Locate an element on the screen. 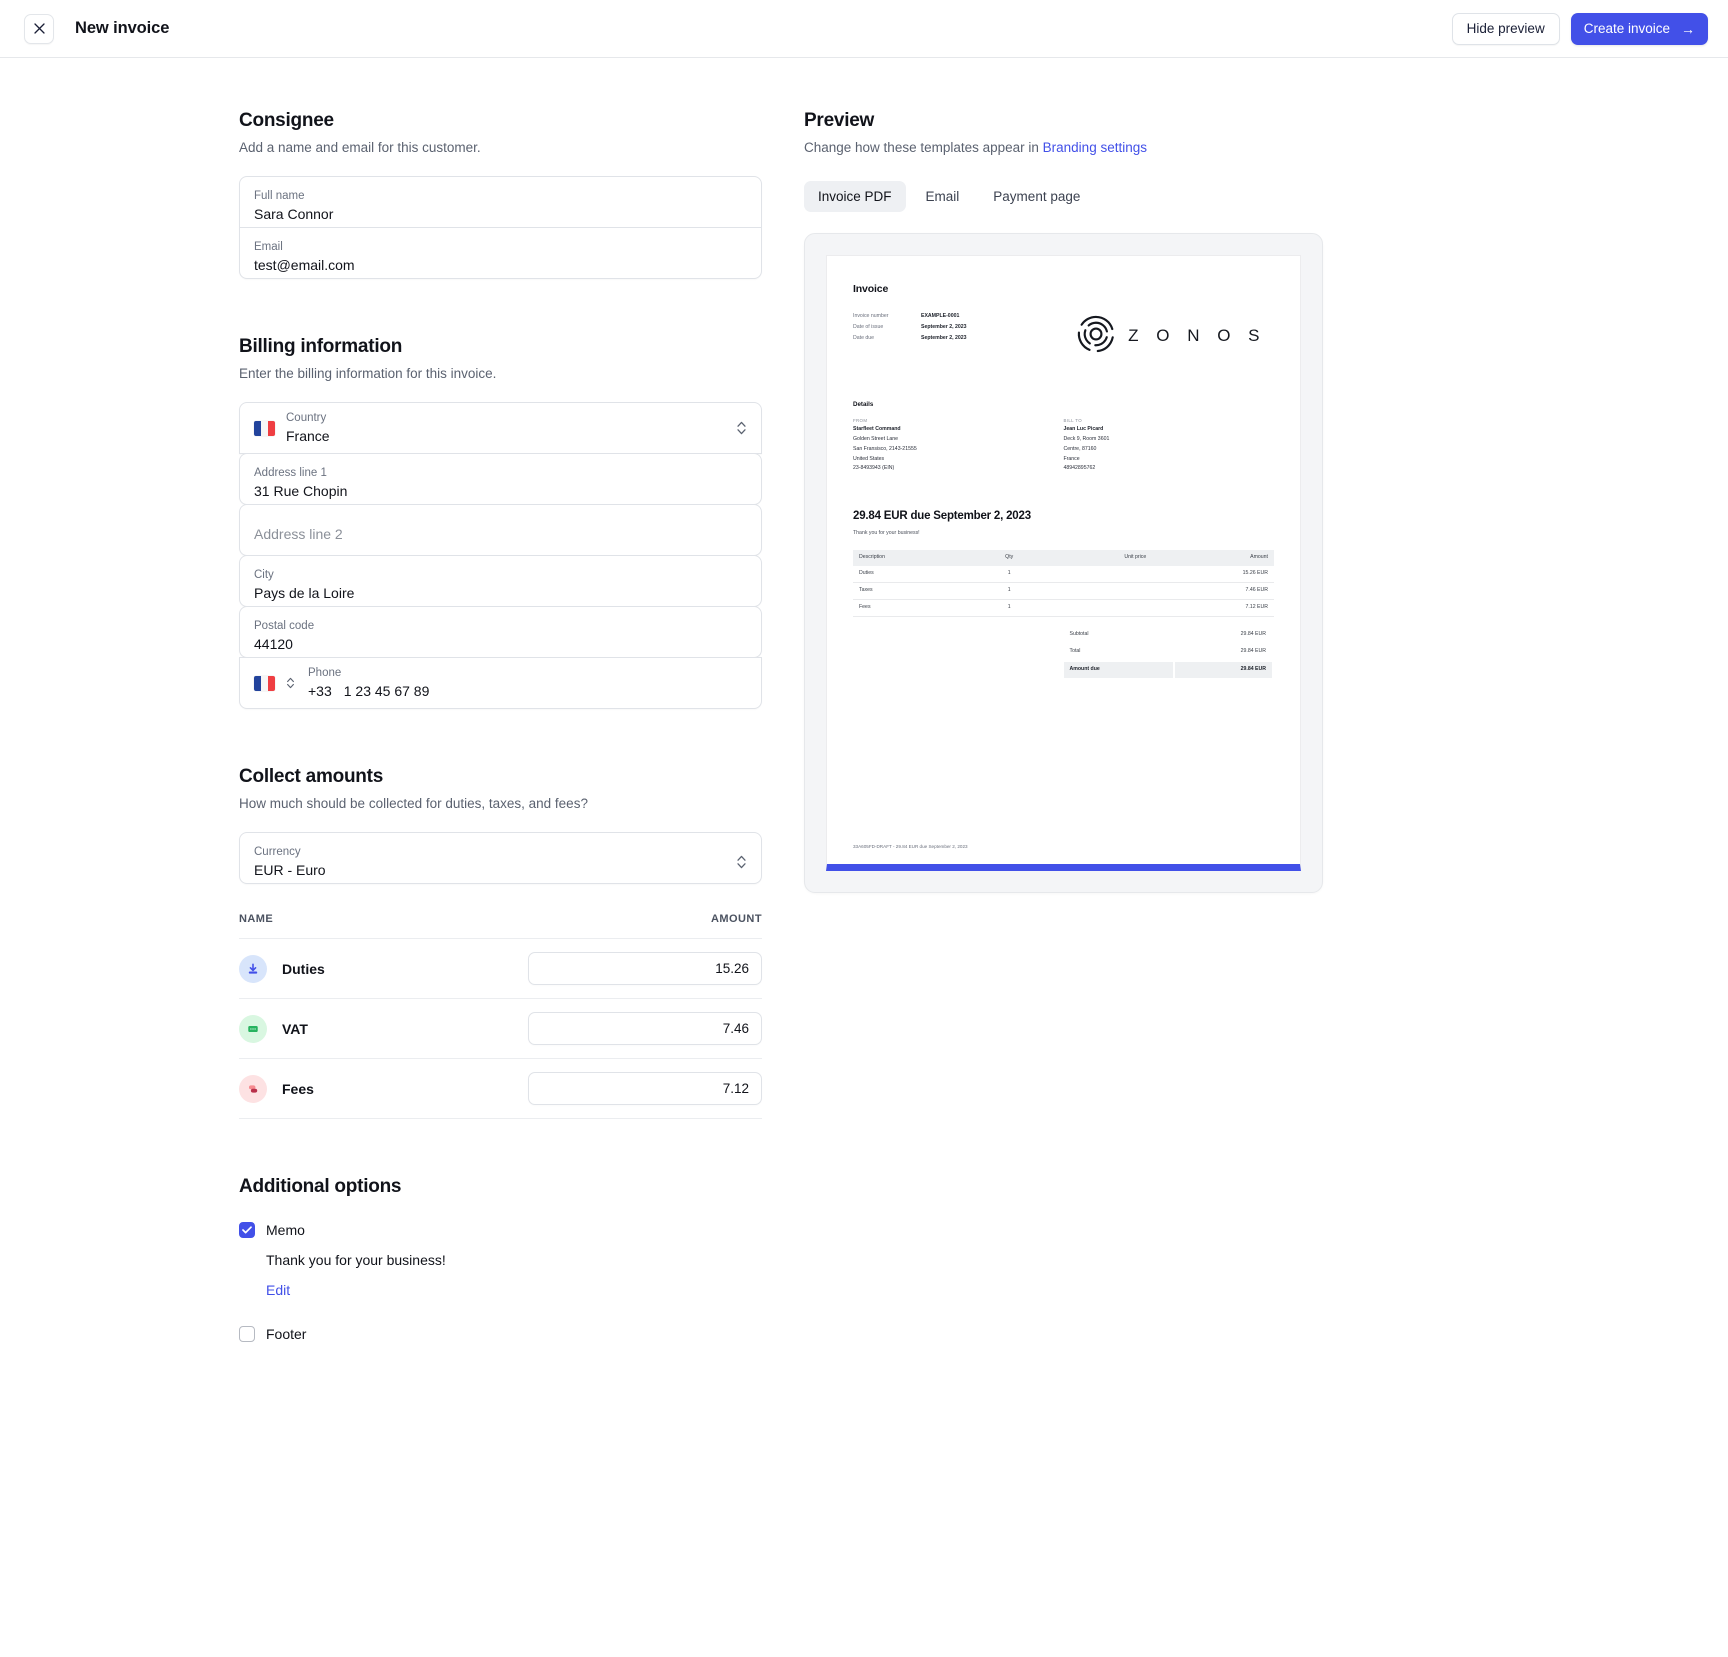  arrow-right-icon: → is located at coordinates (1688, 28).